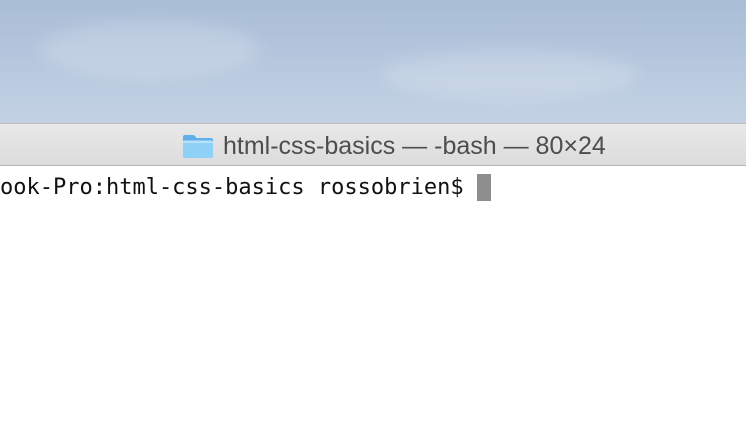  What do you see at coordinates (414, 145) in the screenshot?
I see `window-title-text: html-css-basics — -bash — 80×24` at bounding box center [414, 145].